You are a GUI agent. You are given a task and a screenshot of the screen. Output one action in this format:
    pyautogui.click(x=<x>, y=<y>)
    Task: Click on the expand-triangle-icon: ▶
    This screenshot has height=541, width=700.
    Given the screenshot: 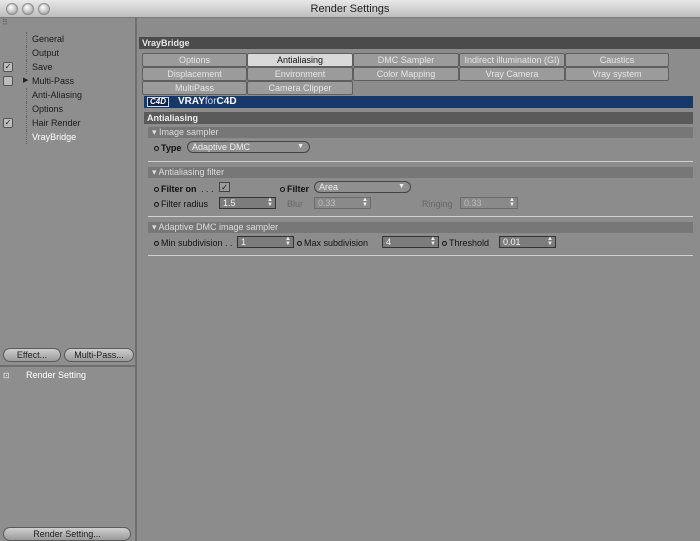 What is the action you would take?
    pyautogui.click(x=25, y=81)
    